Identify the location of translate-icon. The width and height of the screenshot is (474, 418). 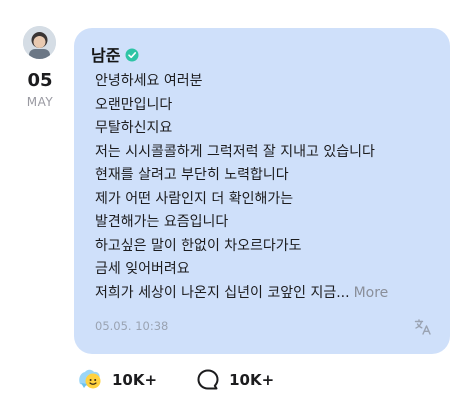
(423, 327).